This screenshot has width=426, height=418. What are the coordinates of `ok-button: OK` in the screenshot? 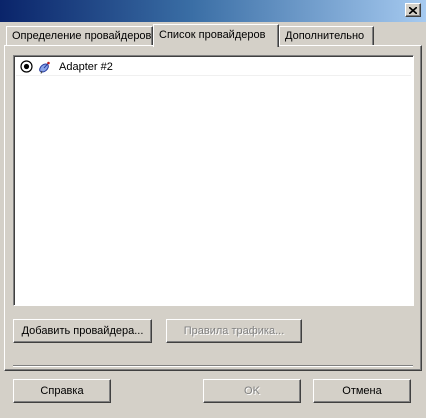 It's located at (252, 391).